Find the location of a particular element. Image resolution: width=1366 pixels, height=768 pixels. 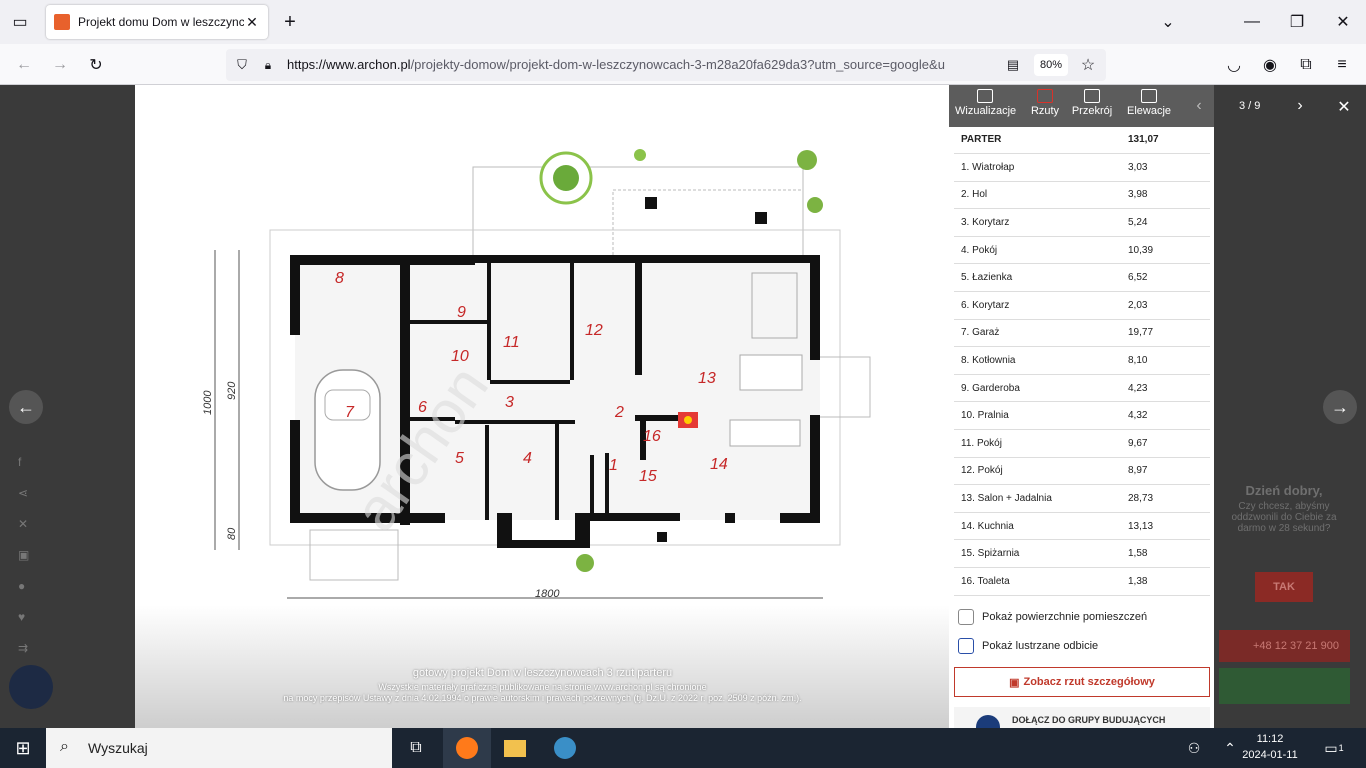

mirror-checkbox: Pokaż lustrzane odbicie is located at coordinates (1078, 646).